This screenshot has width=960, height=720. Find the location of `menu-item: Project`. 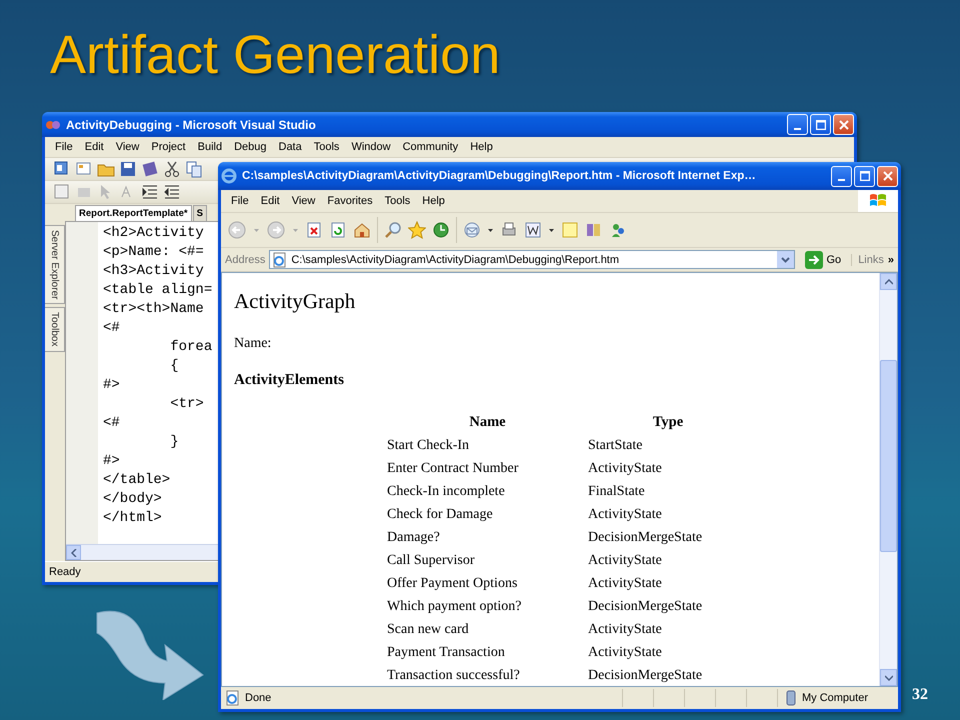

menu-item: Project is located at coordinates (168, 147).